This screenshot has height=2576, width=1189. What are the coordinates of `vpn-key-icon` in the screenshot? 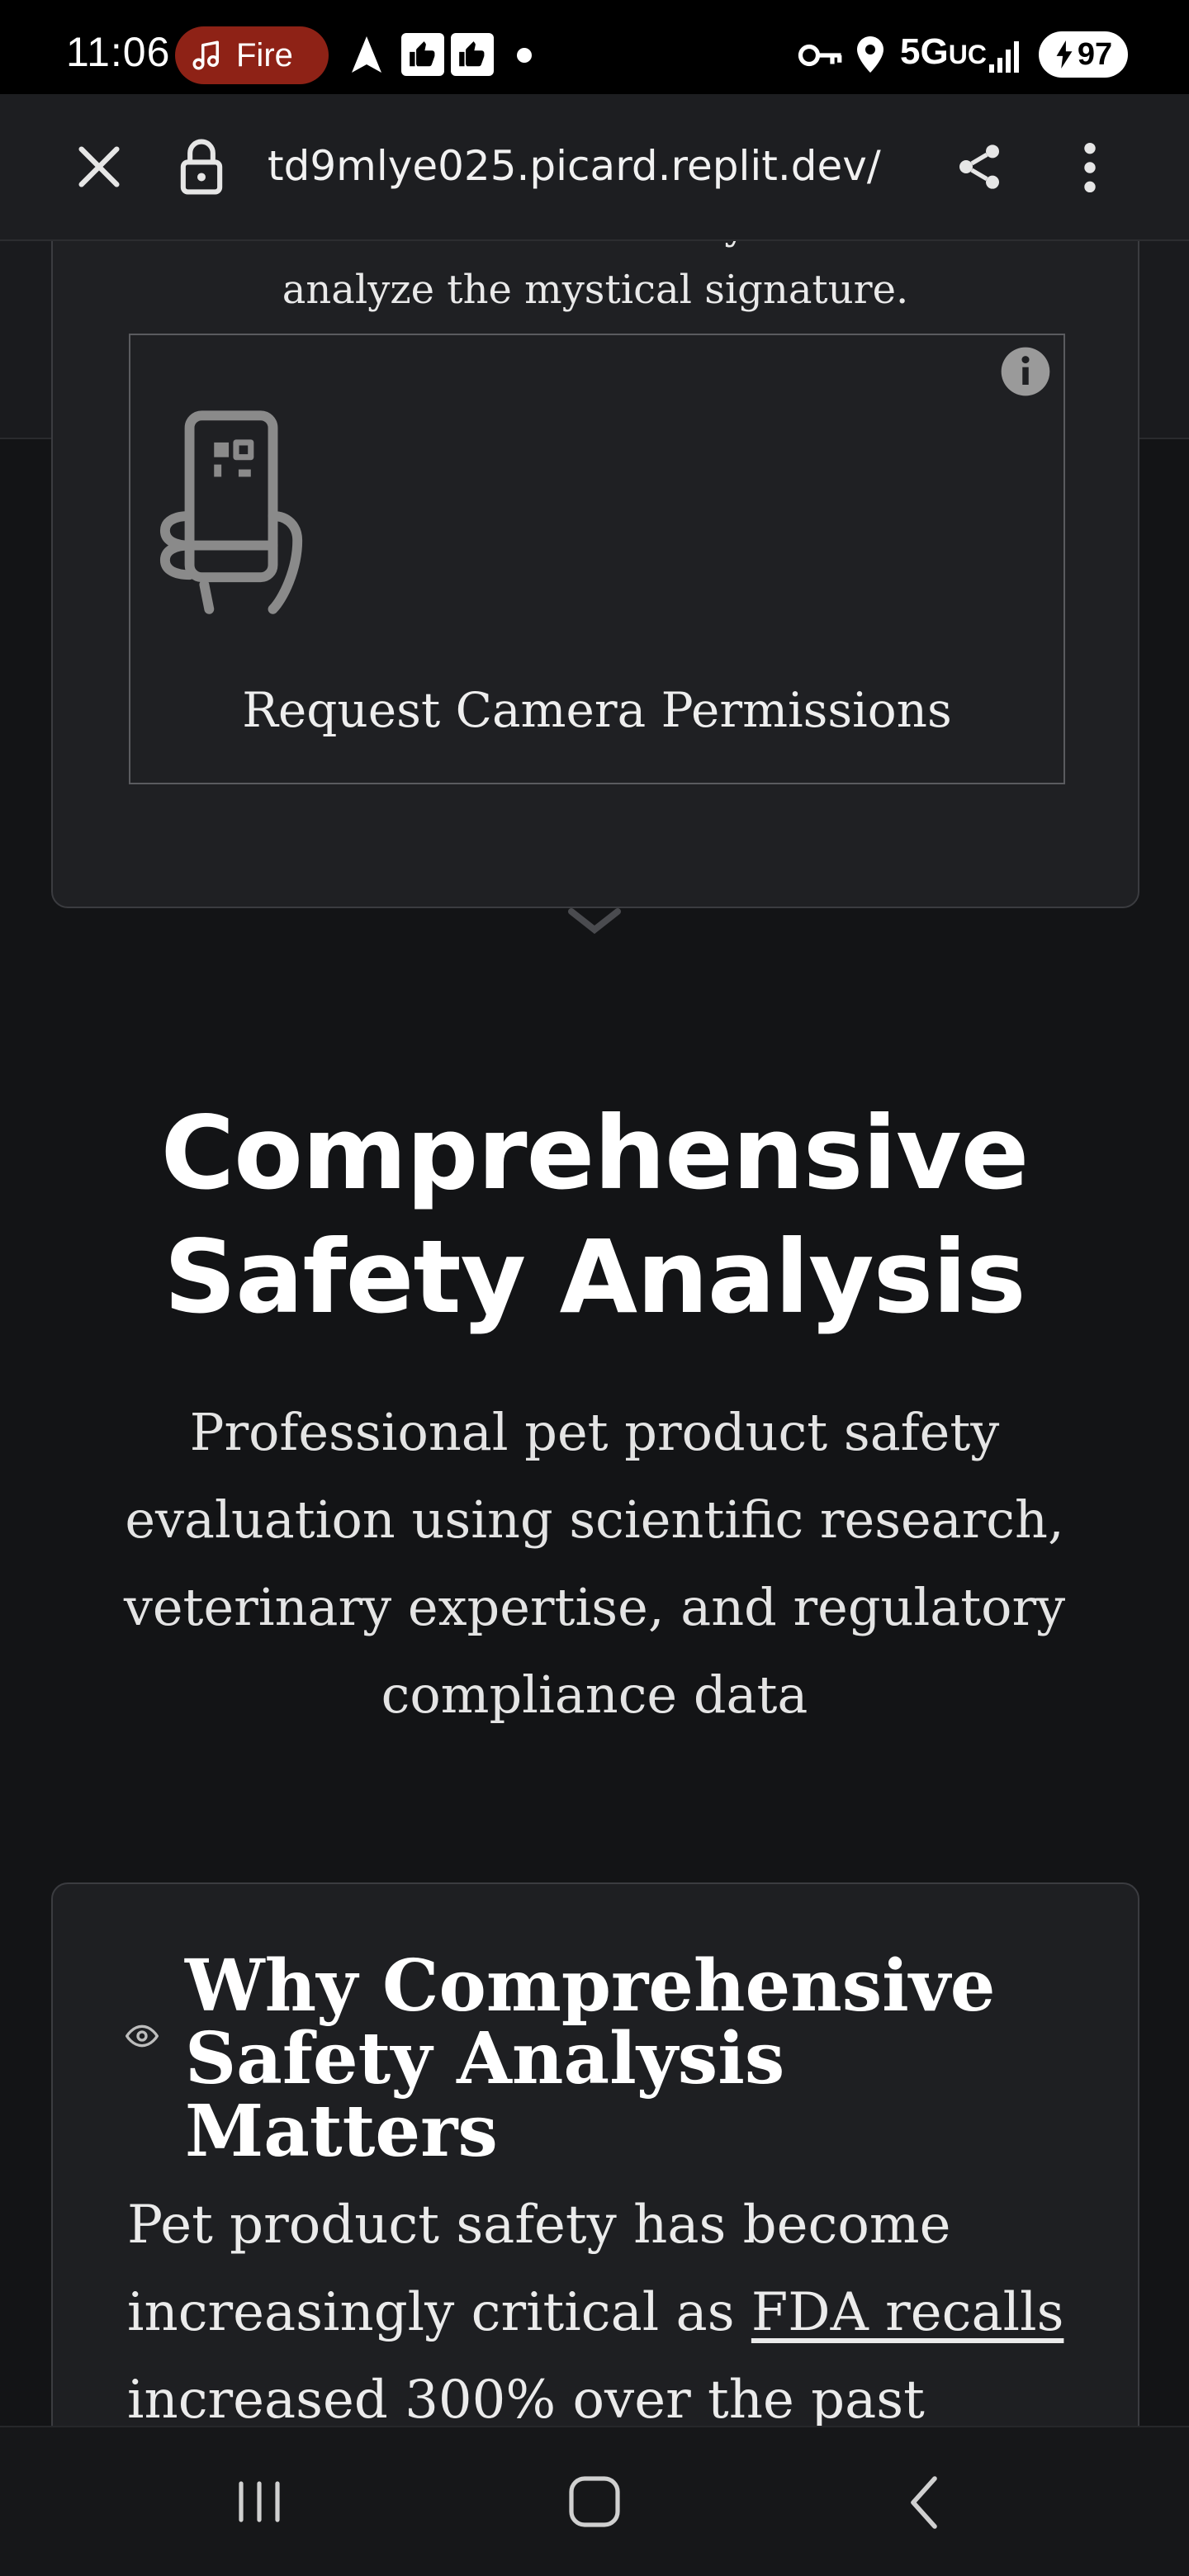 It's located at (820, 55).